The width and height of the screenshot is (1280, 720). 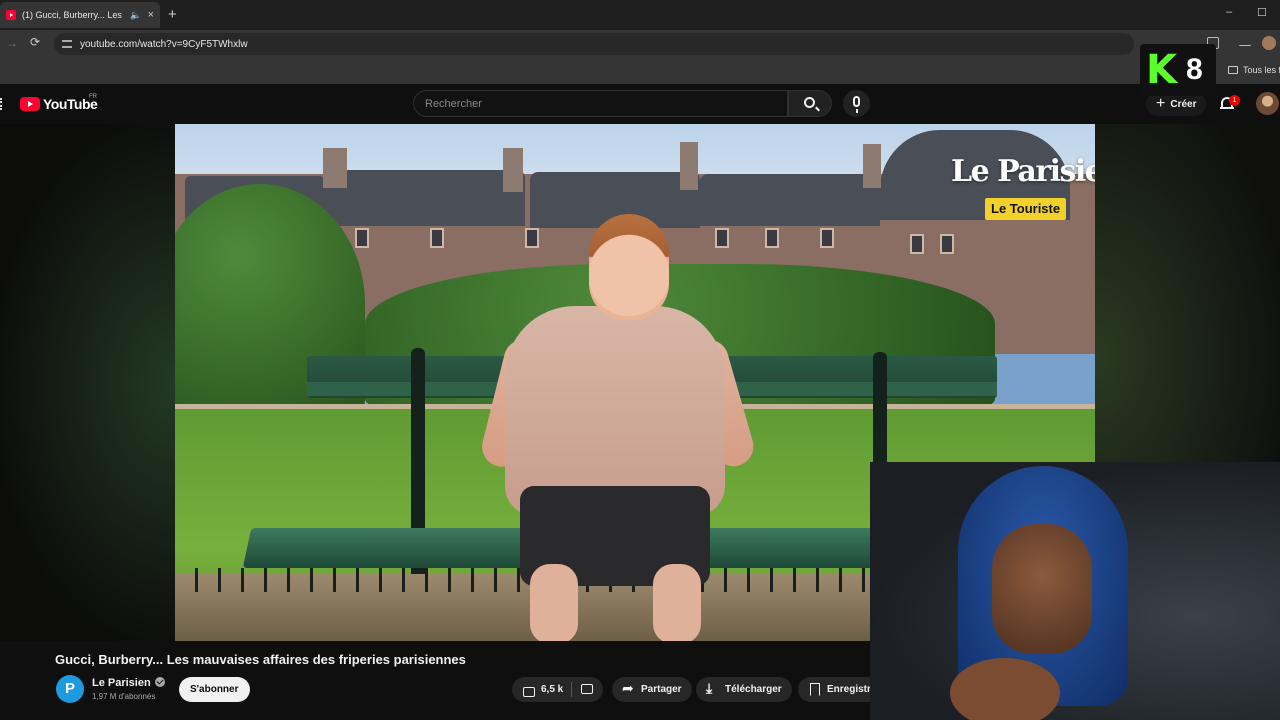 I want to click on like-count: 6,5 k, so click(x=552, y=689).